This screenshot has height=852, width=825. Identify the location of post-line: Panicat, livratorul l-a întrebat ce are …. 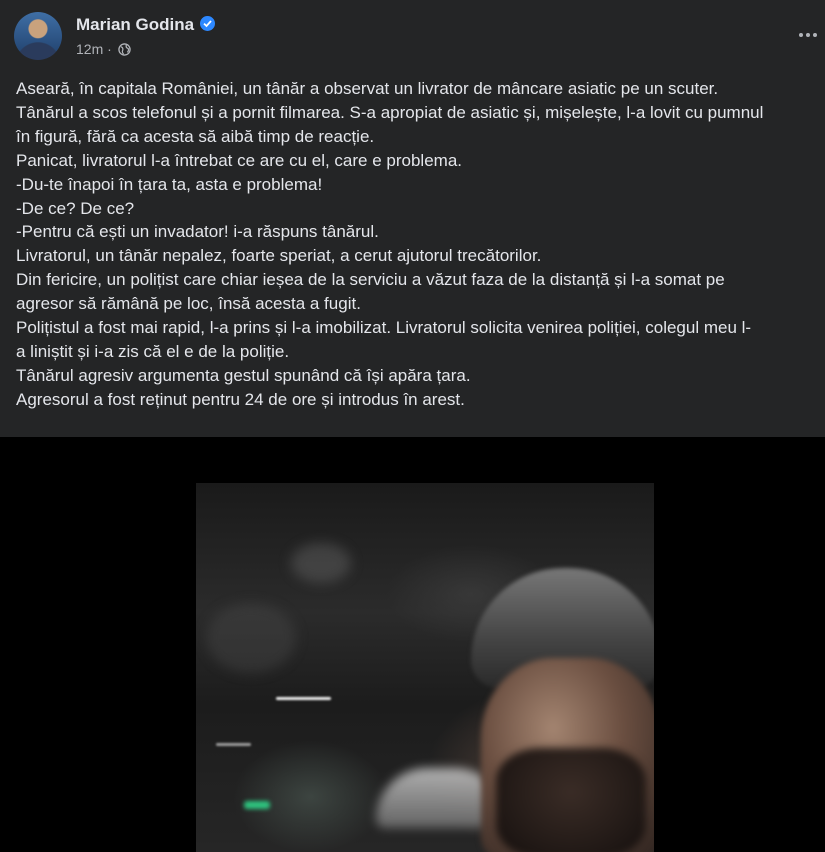
(239, 160).